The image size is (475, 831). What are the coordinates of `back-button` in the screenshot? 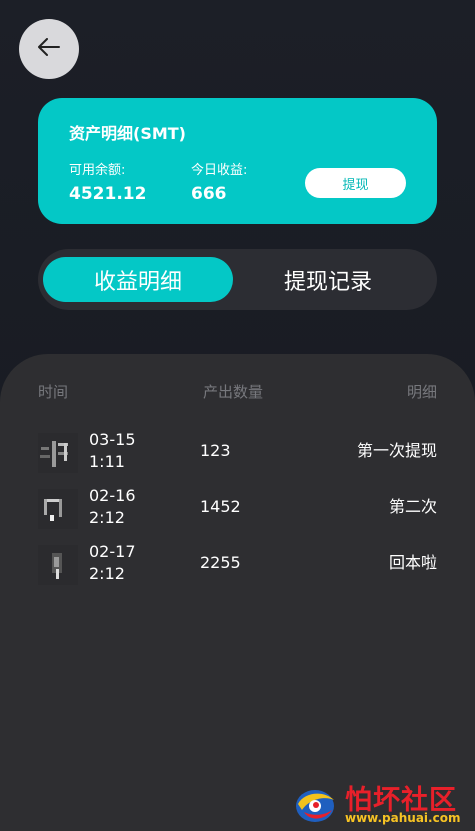 It's located at (49, 49).